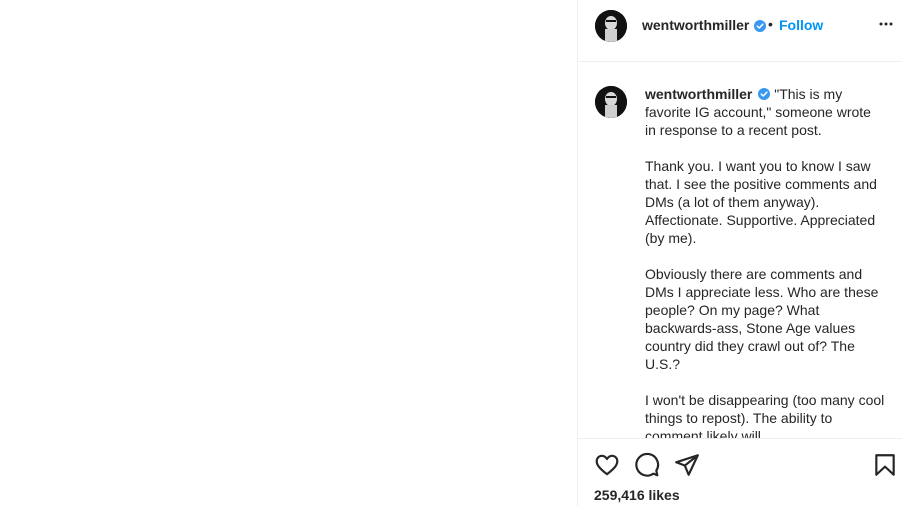 This screenshot has height=506, width=902. Describe the element at coordinates (885, 465) in the screenshot. I see `bookmark-icon` at that location.